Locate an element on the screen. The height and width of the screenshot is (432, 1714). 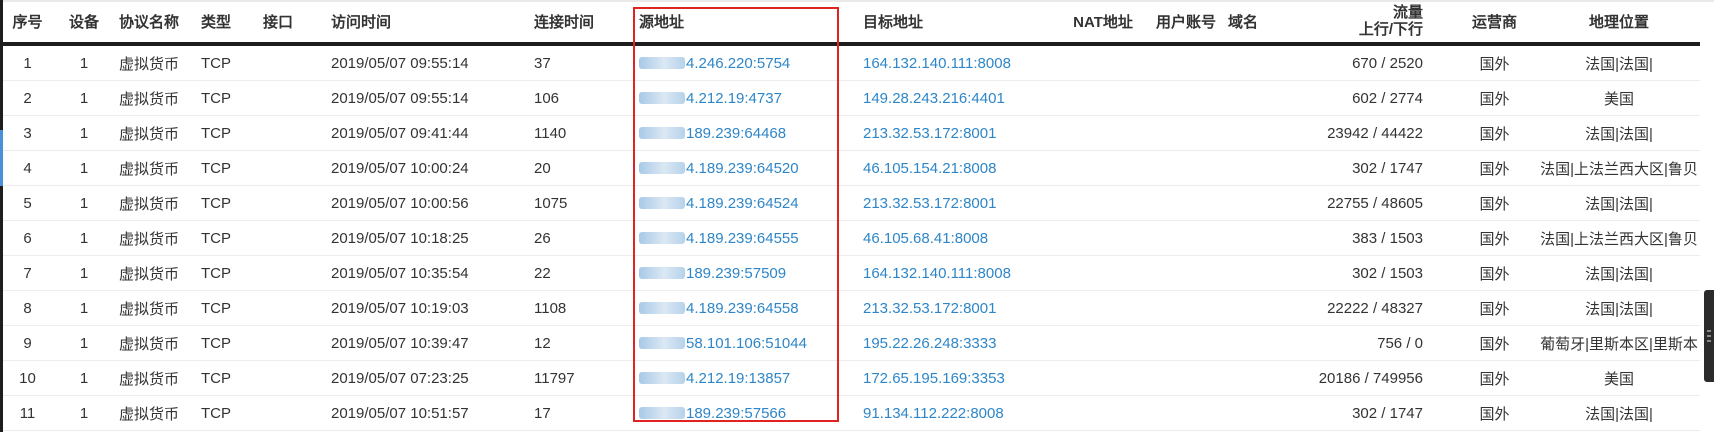
cell-source-address: 4.189.239:64524 is located at coordinates (741, 203).